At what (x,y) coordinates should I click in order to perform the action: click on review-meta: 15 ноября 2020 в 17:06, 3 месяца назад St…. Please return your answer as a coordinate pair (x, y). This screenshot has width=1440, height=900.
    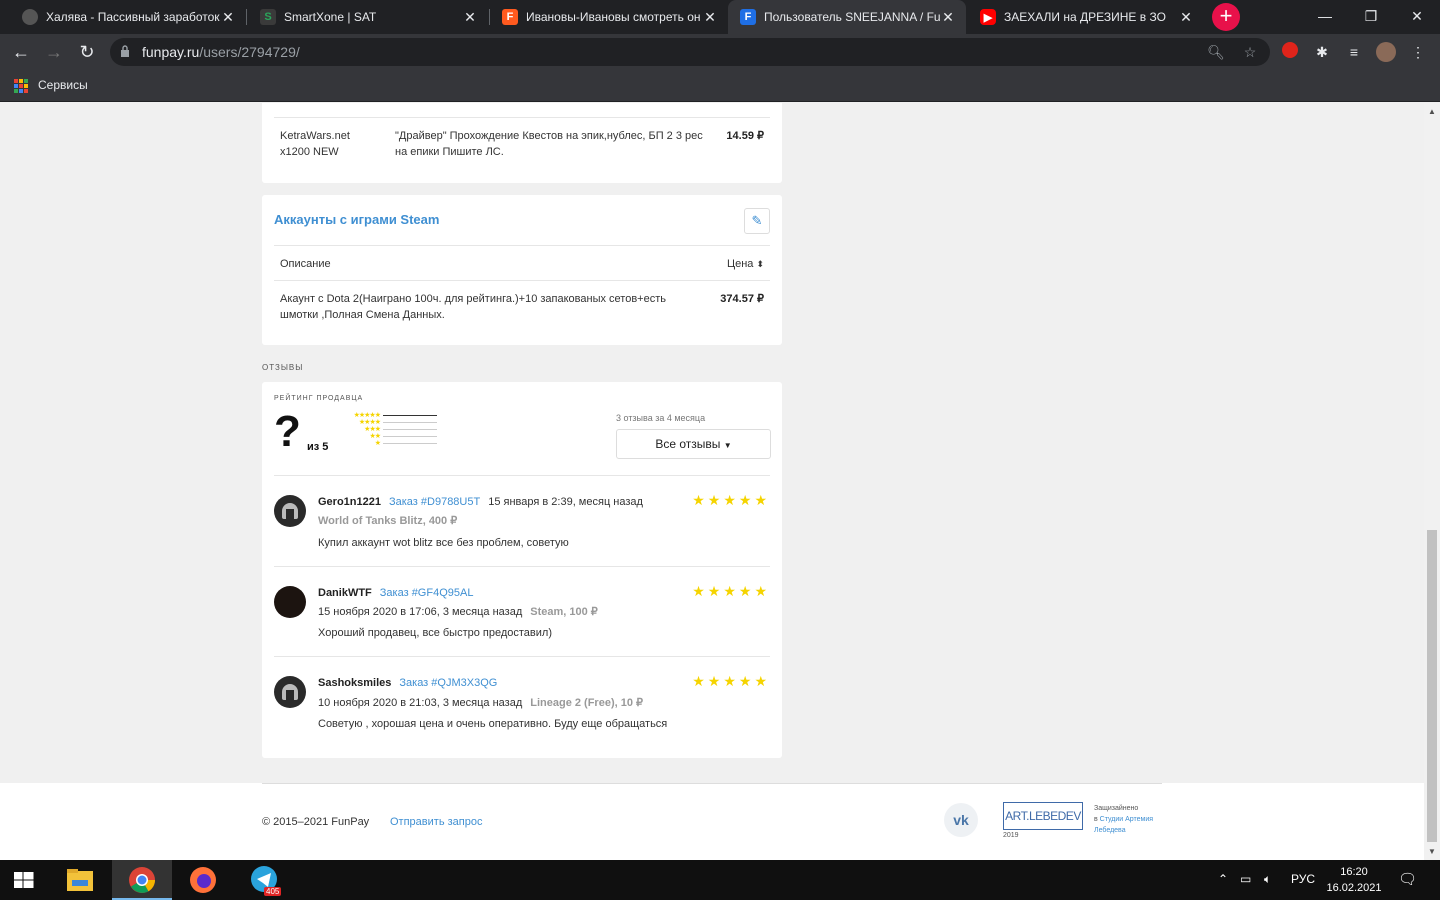
    Looking at the image, I should click on (458, 611).